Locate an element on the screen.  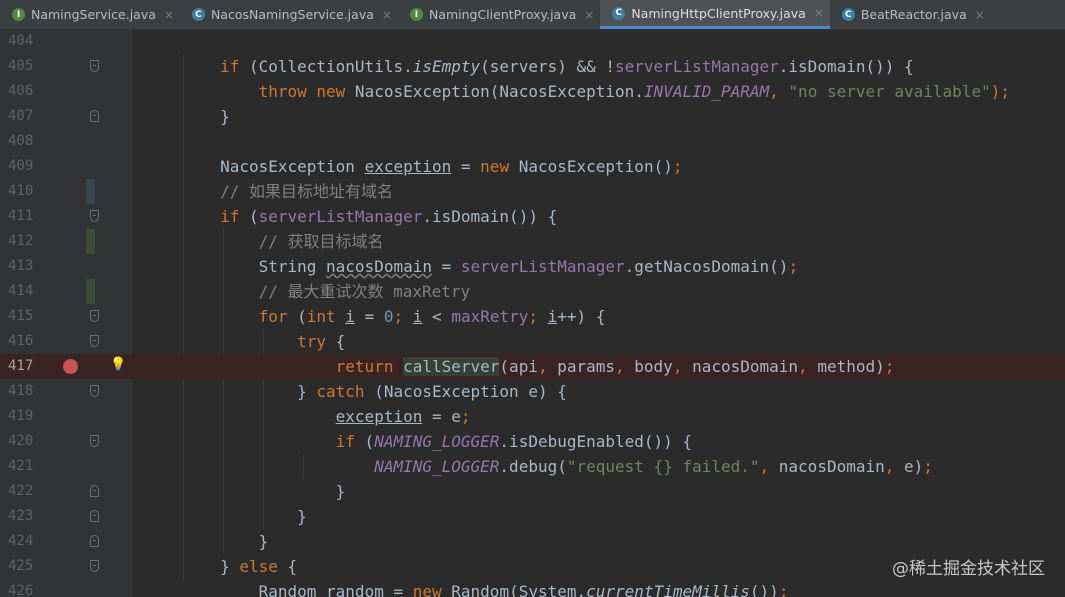
code-line: 419 exception = e; is located at coordinates (532, 416).